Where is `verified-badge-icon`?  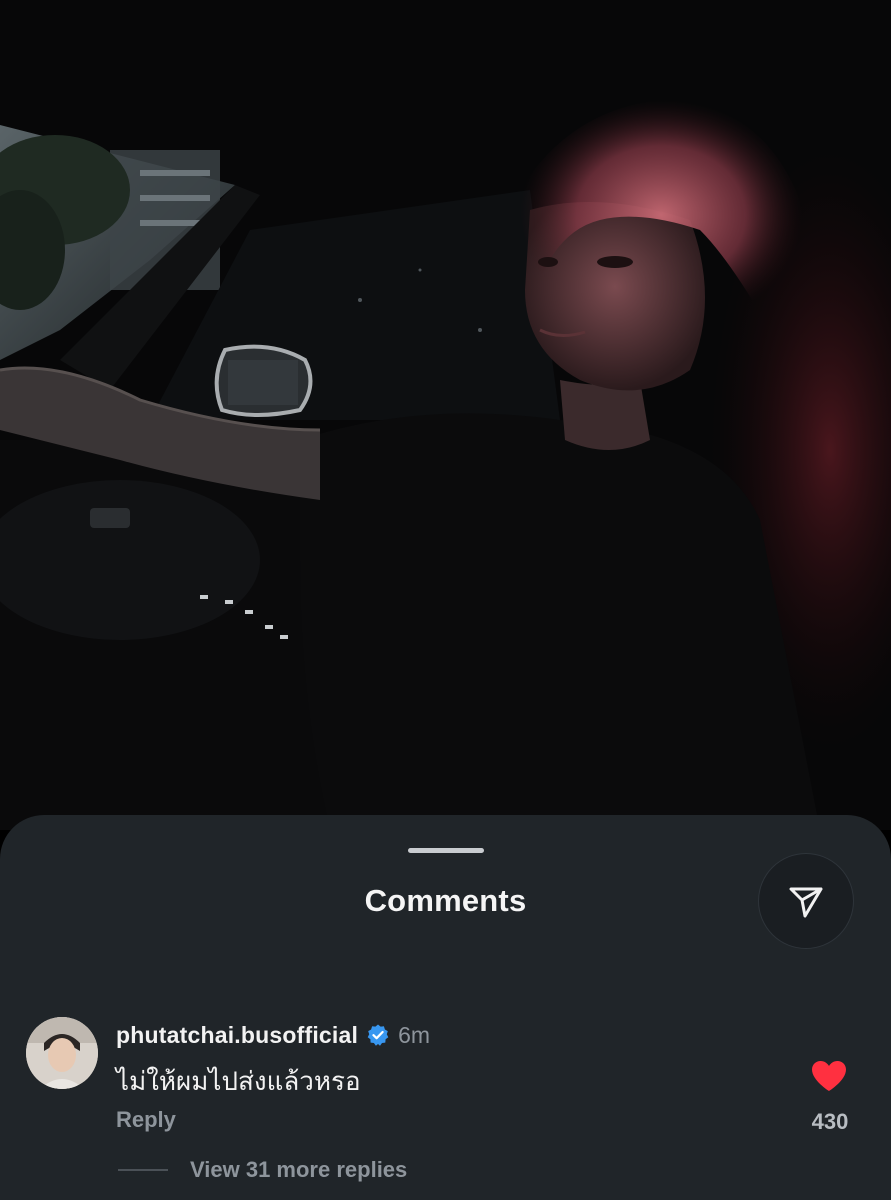 verified-badge-icon is located at coordinates (378, 1035).